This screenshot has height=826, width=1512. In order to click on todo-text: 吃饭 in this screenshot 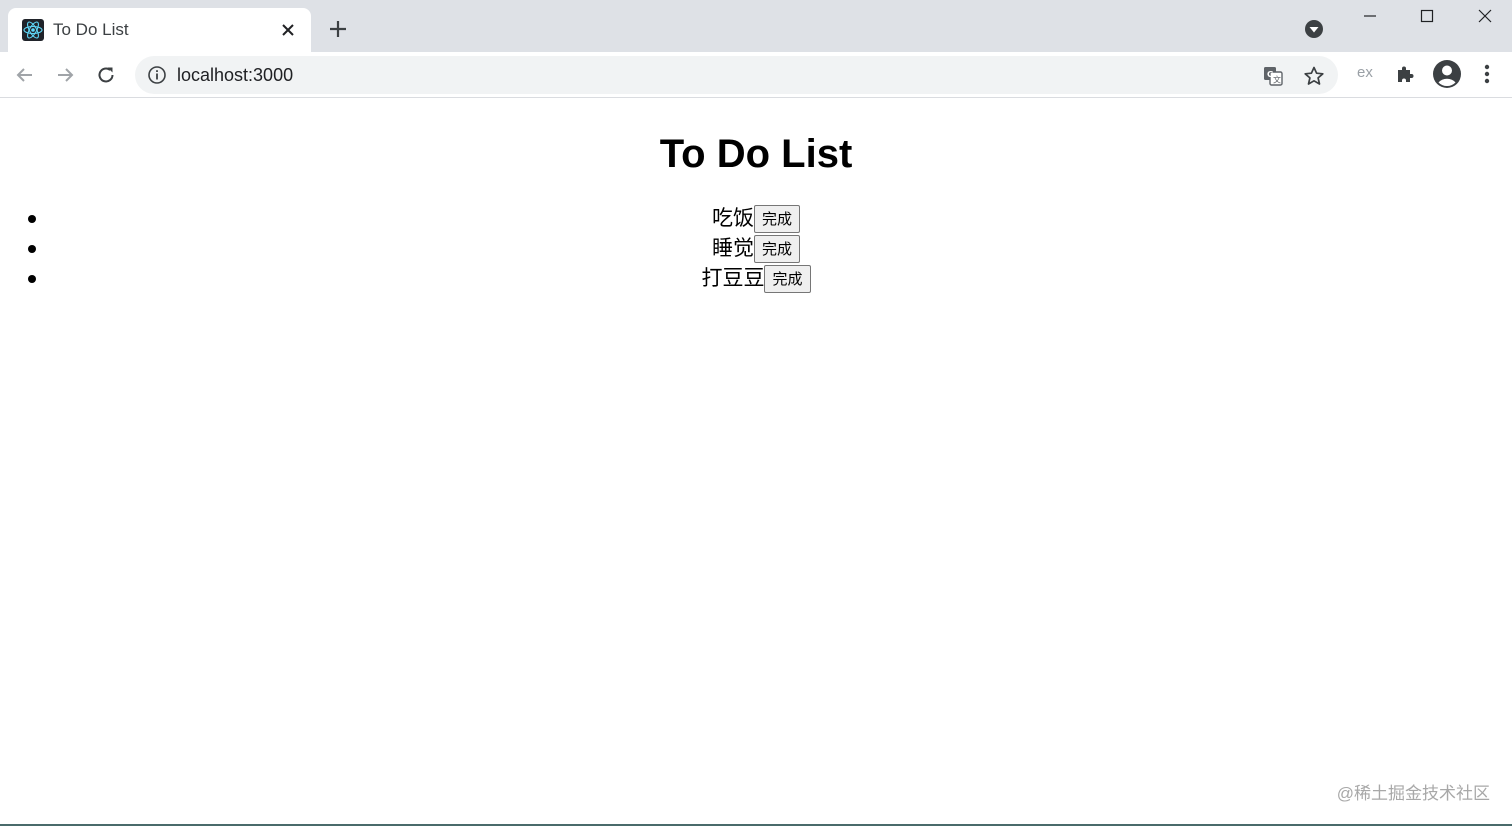, I will do `click(732, 219)`.